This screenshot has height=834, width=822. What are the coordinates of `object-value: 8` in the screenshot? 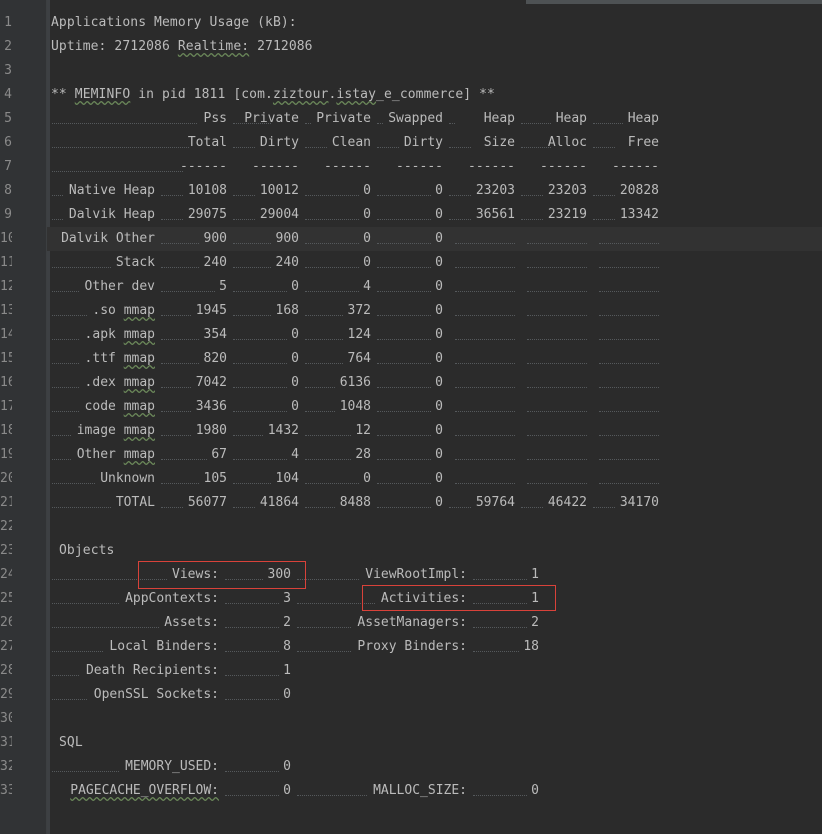 It's located at (287, 646).